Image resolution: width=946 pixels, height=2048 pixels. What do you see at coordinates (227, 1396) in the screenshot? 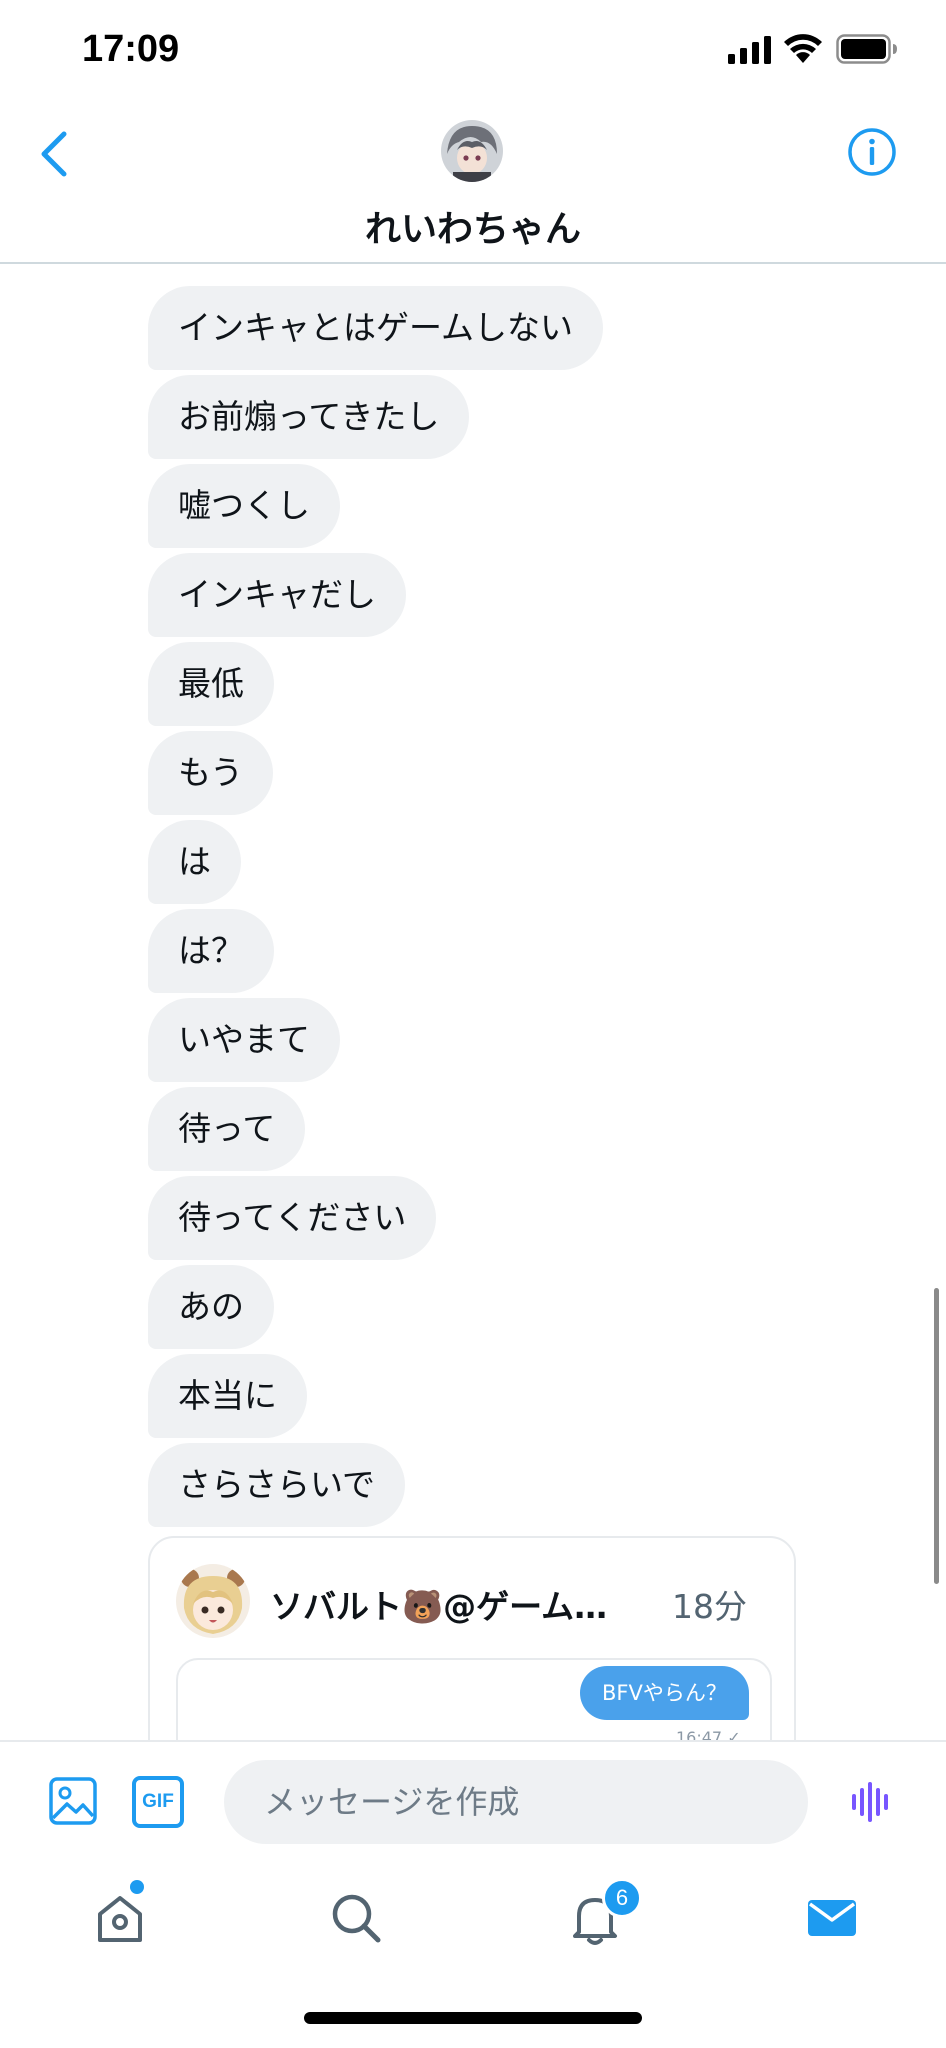
I see `message-bubble: 本当に` at bounding box center [227, 1396].